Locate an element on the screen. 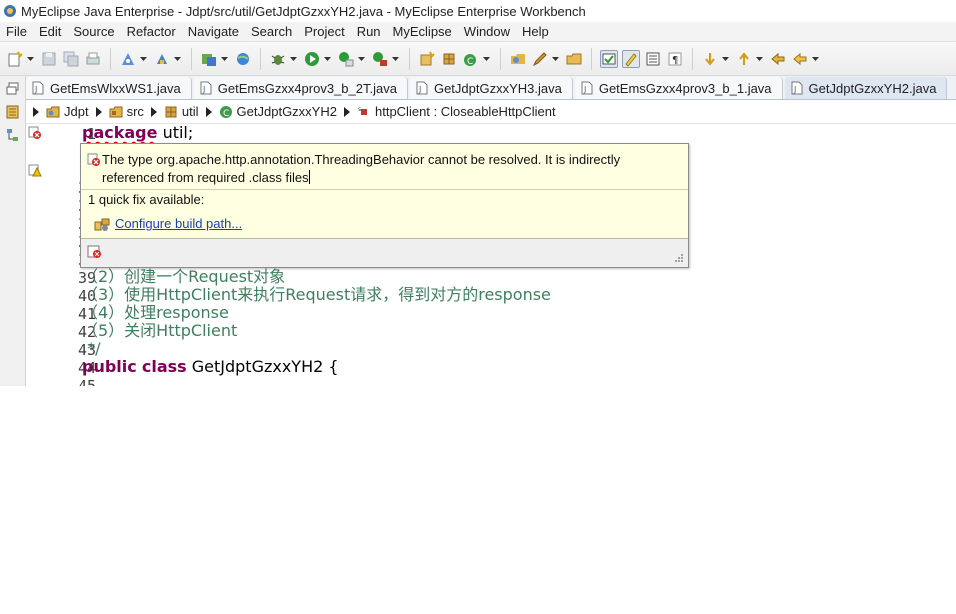  problems-view-icon is located at coordinates (95, 252).